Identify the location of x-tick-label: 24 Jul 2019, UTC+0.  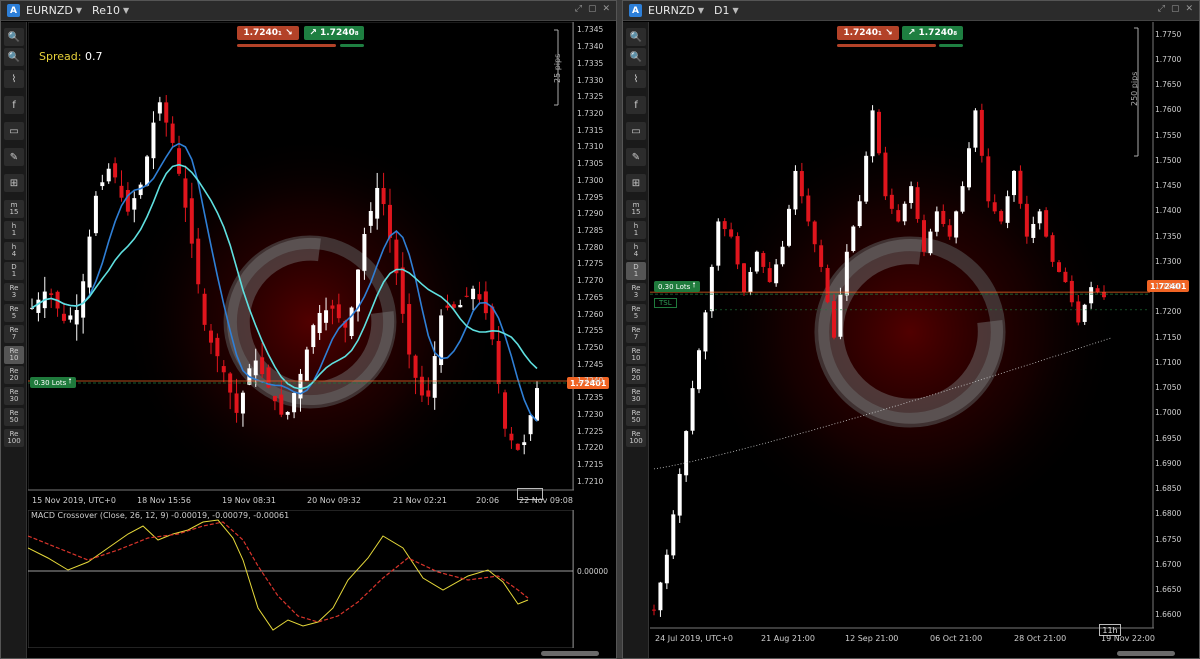
(694, 638).